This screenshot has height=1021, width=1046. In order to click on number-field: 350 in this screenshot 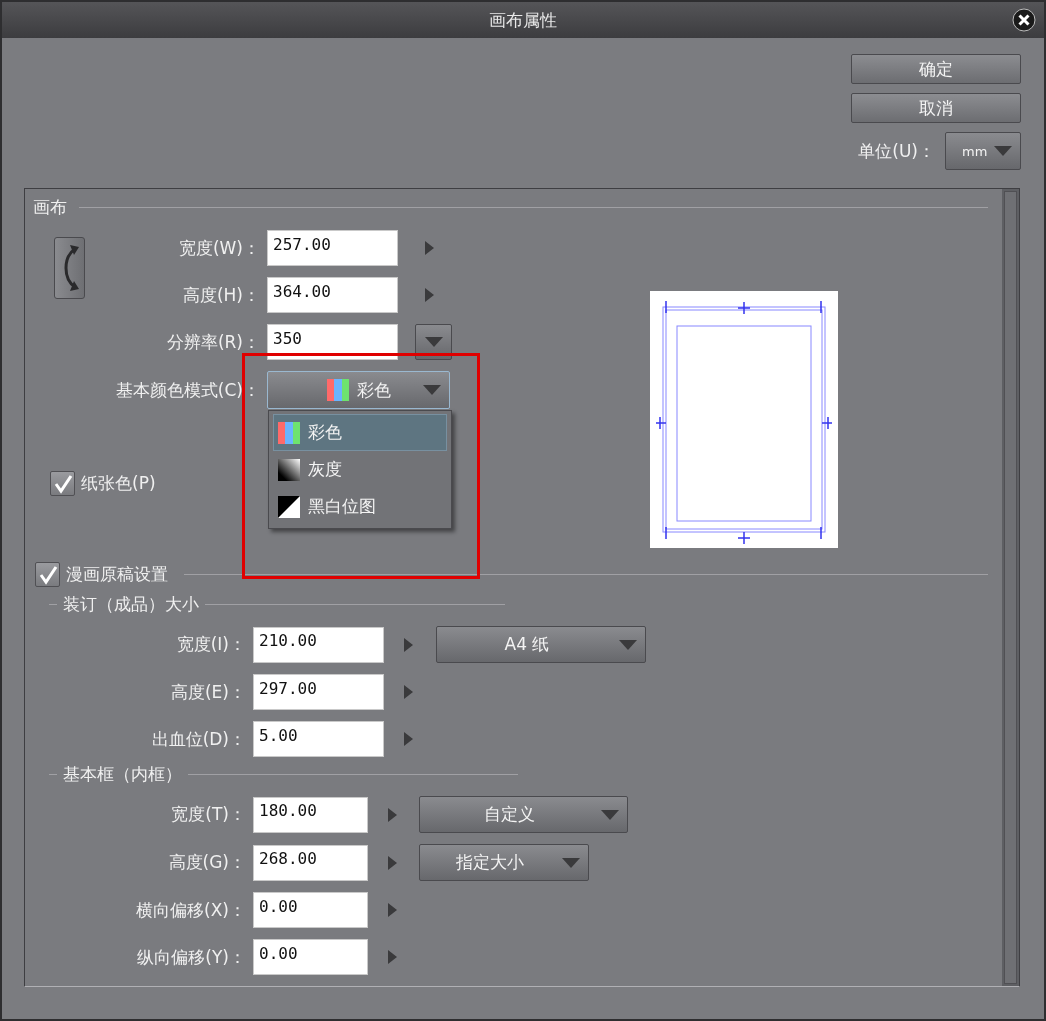, I will do `click(332, 342)`.